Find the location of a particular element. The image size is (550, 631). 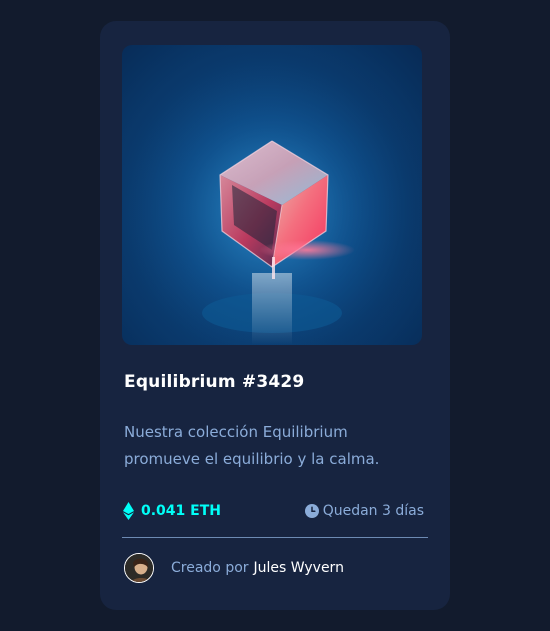

clock-icon is located at coordinates (311, 511).